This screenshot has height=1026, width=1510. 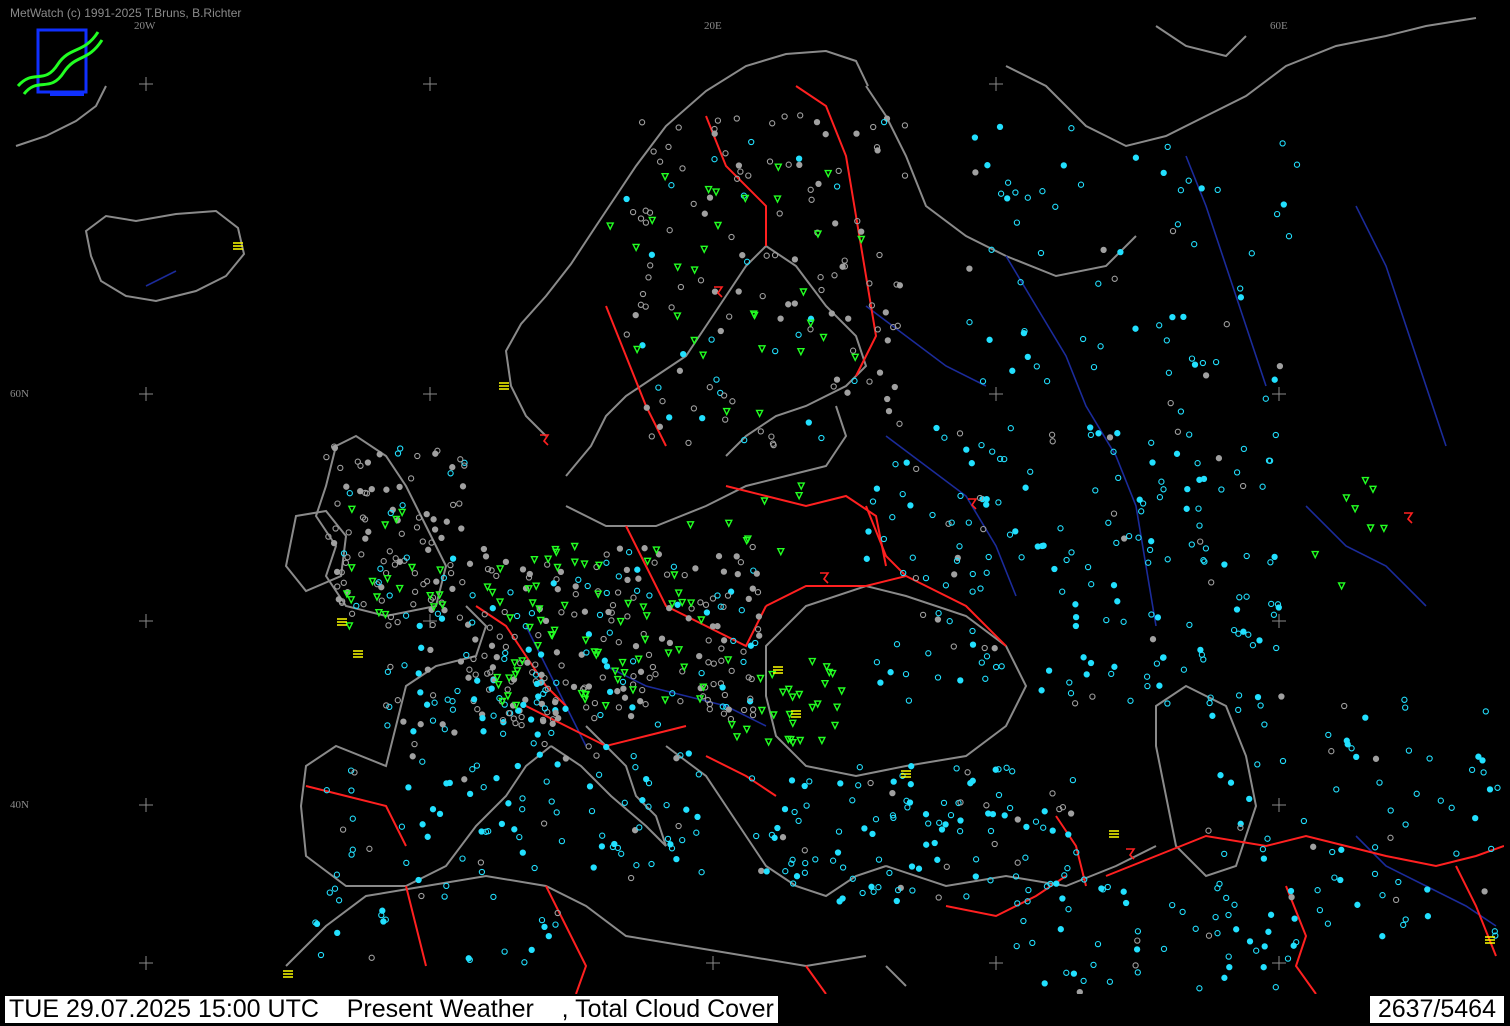 What do you see at coordinates (1201, 41) in the screenshot?
I see `coastline` at bounding box center [1201, 41].